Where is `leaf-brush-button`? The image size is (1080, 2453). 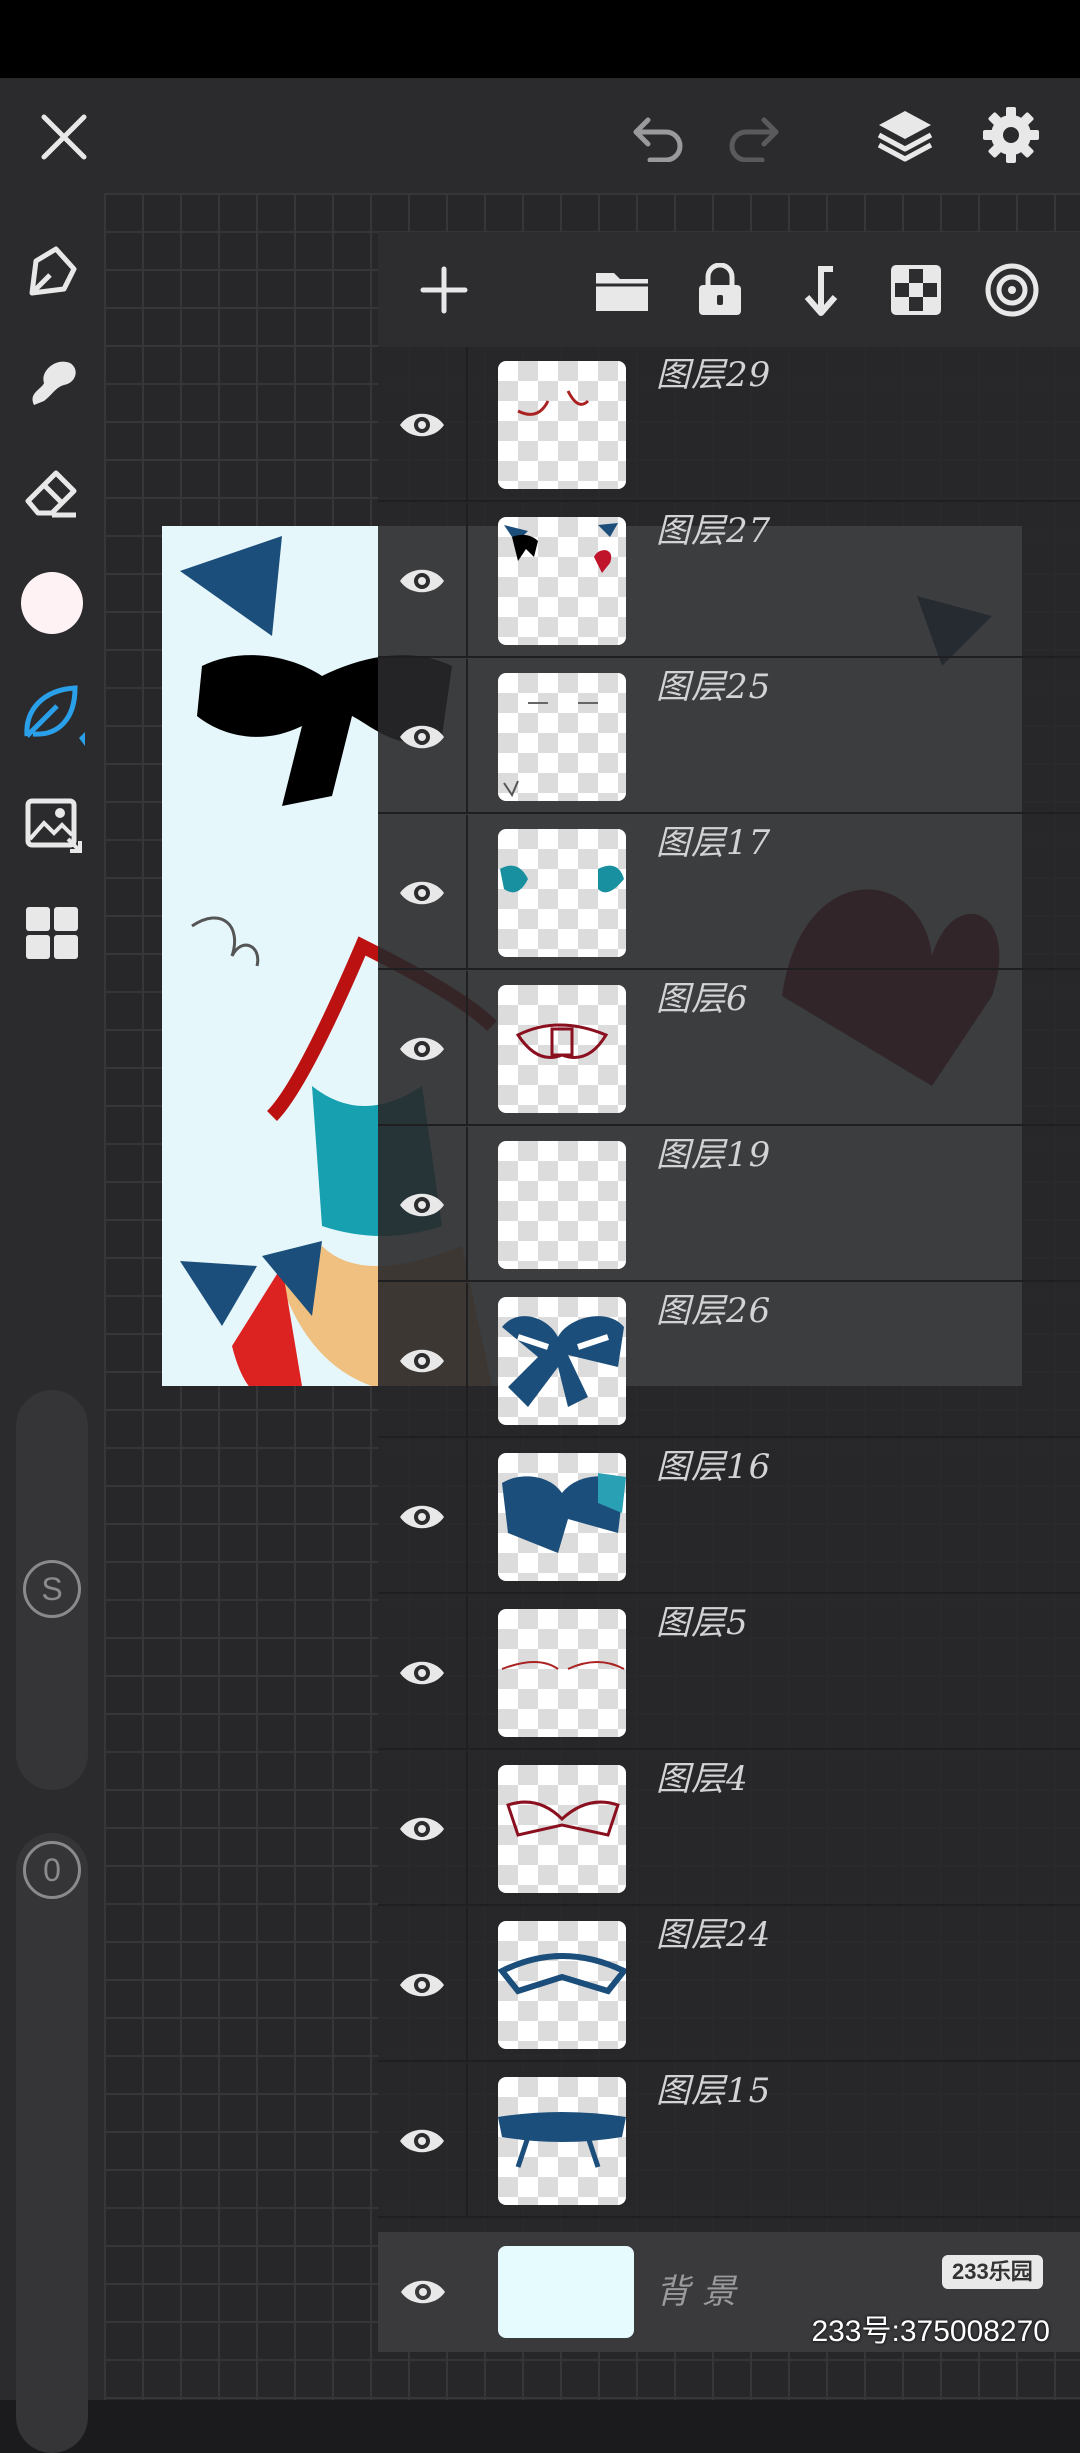 leaf-brush-button is located at coordinates (52, 713).